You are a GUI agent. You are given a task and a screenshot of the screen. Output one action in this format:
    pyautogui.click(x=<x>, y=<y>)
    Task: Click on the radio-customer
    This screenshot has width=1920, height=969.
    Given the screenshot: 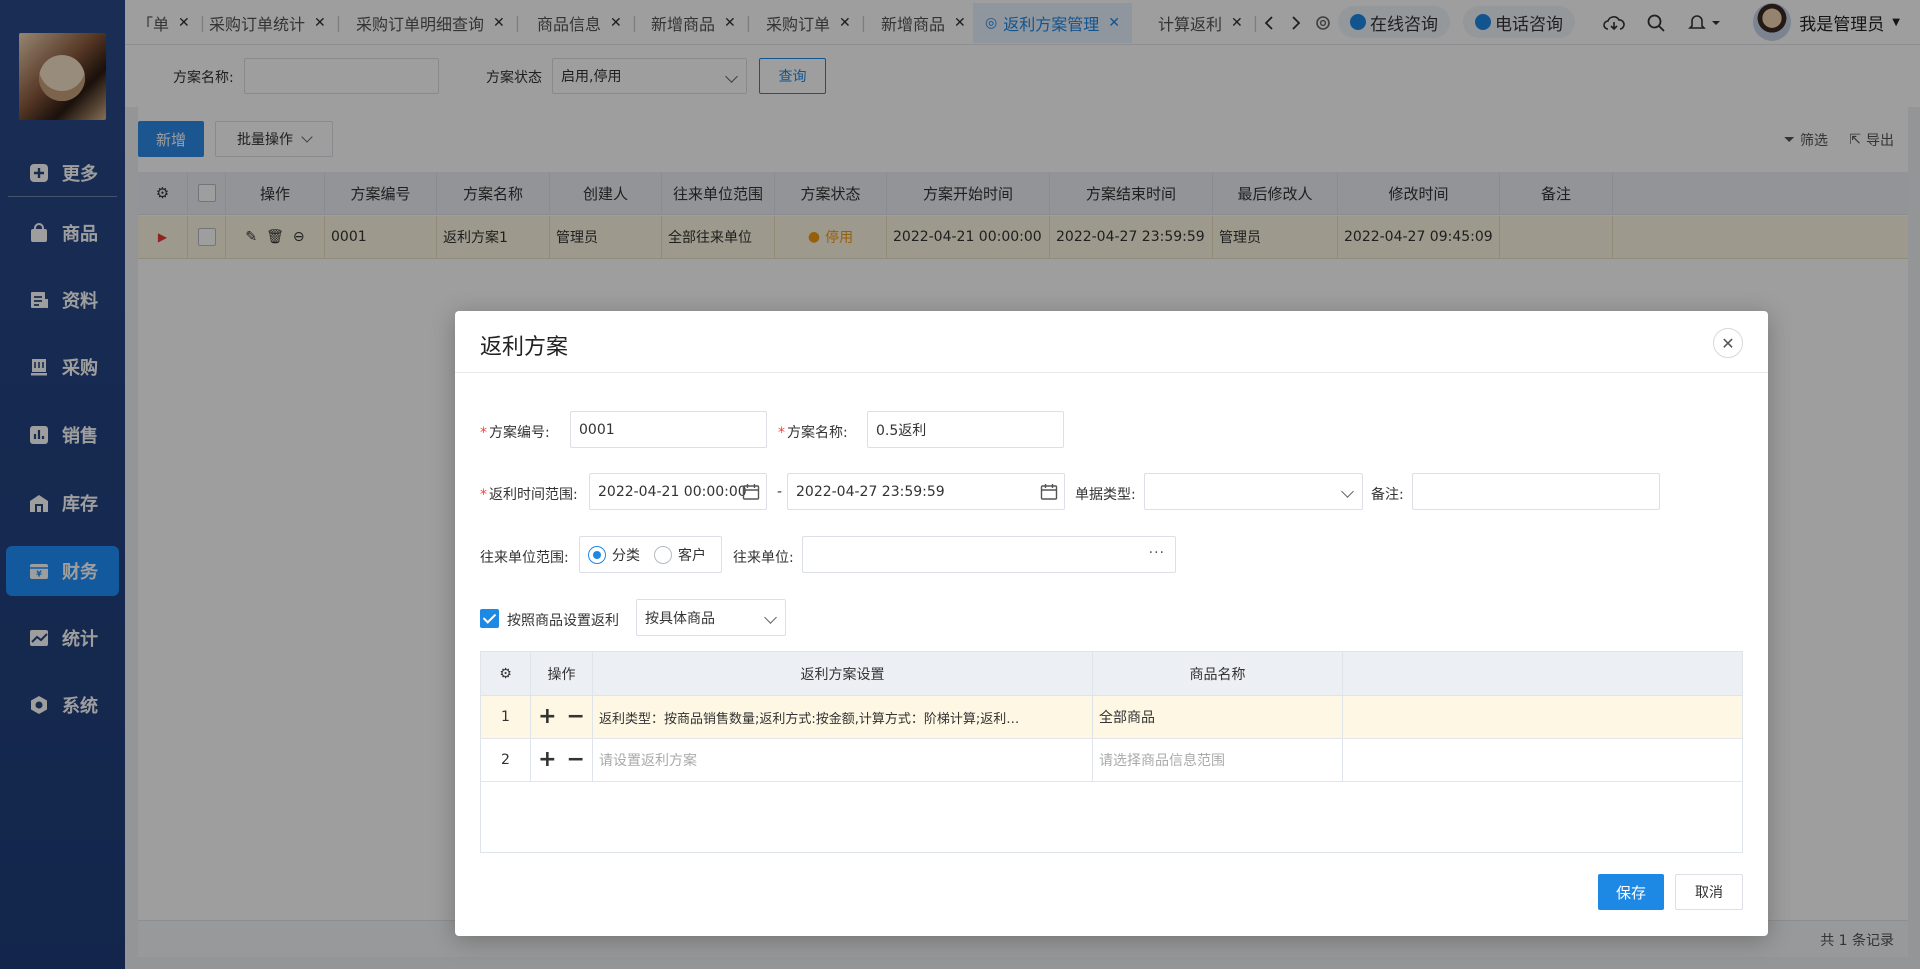 What is the action you would take?
    pyautogui.click(x=663, y=554)
    